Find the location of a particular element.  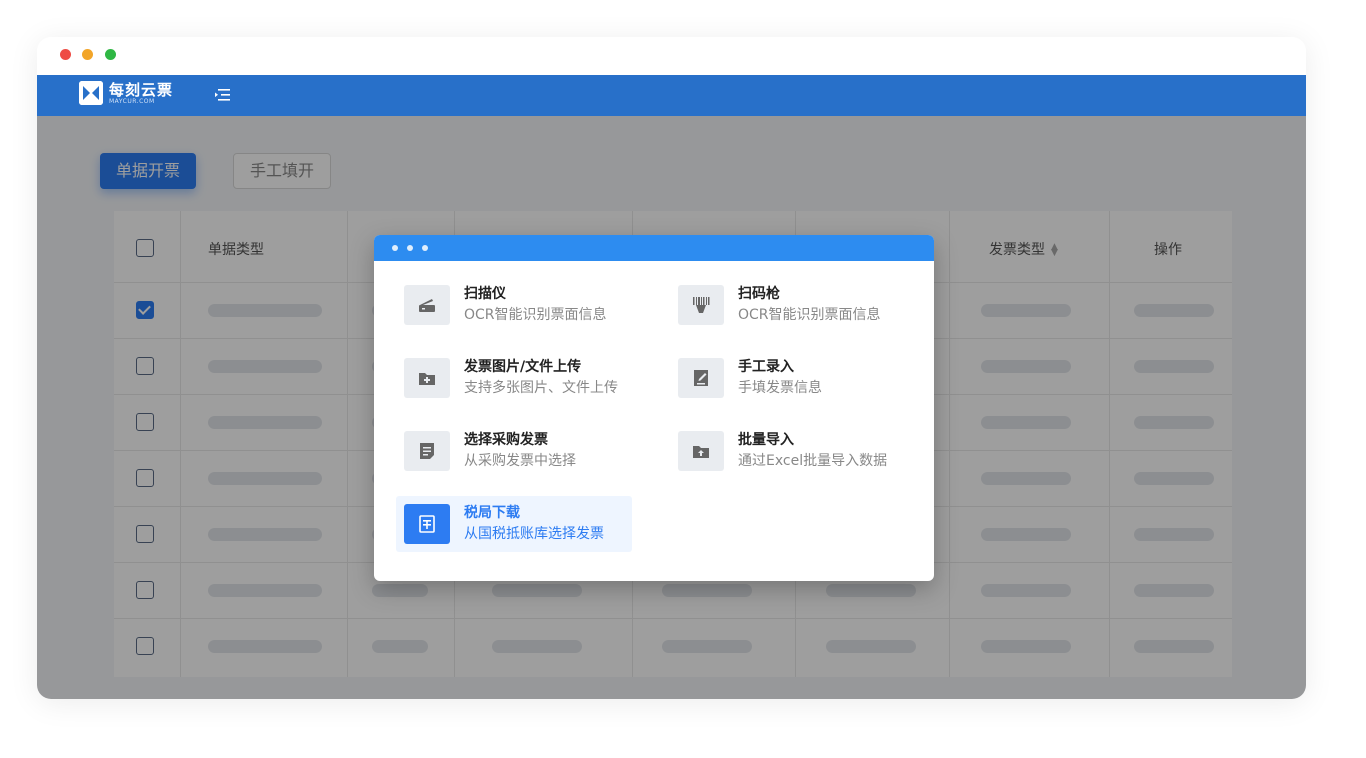

option-description: 支持多张图片、文件上传 is located at coordinates (541, 388).